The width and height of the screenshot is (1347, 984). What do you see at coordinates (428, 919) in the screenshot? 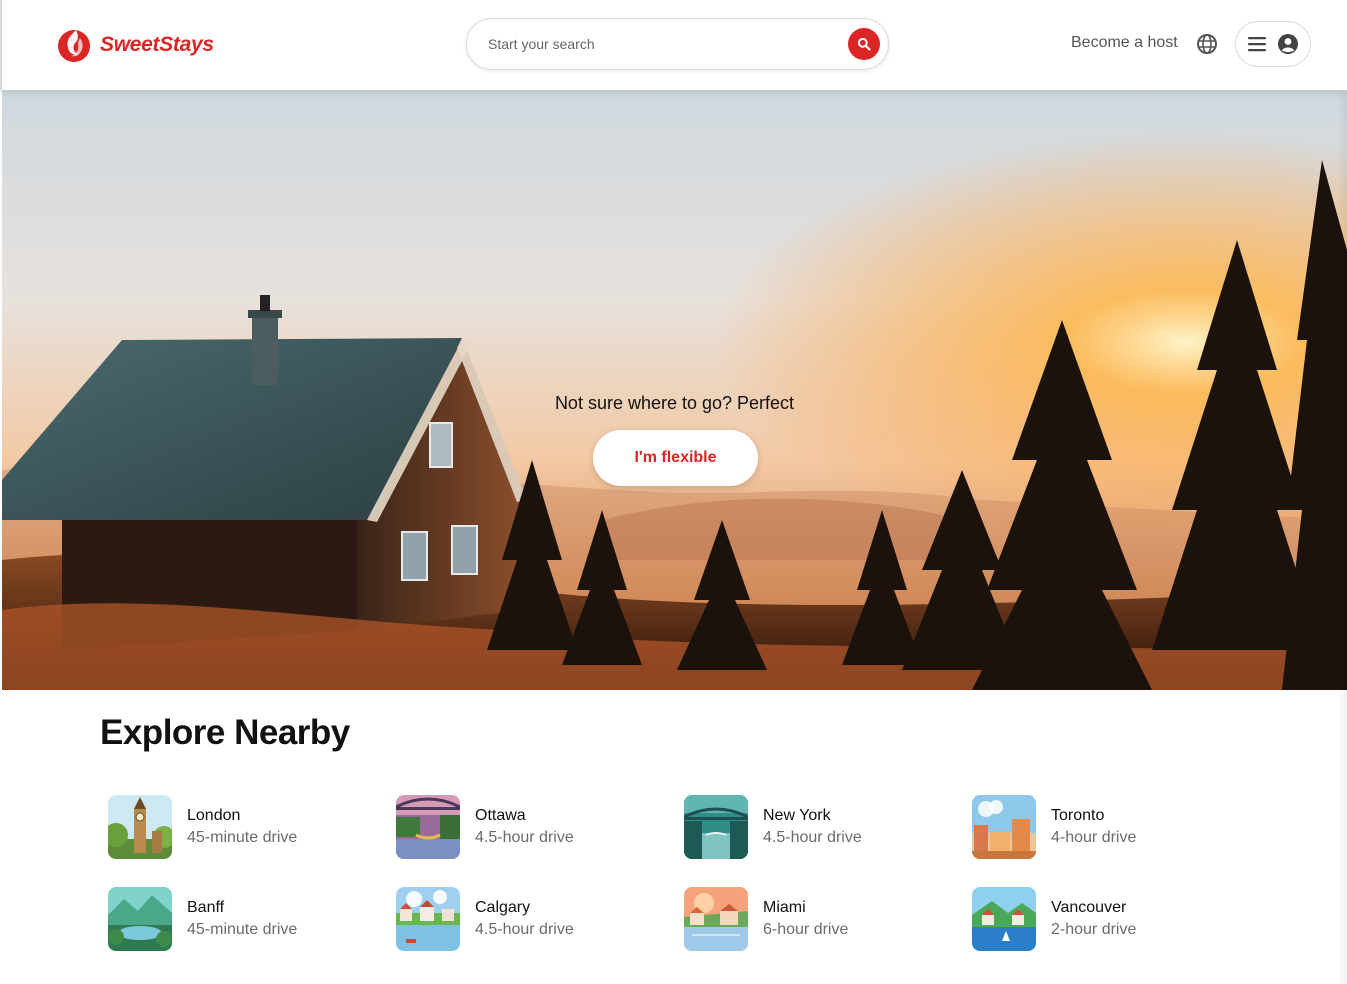
I see `calgary-thumbnail` at bounding box center [428, 919].